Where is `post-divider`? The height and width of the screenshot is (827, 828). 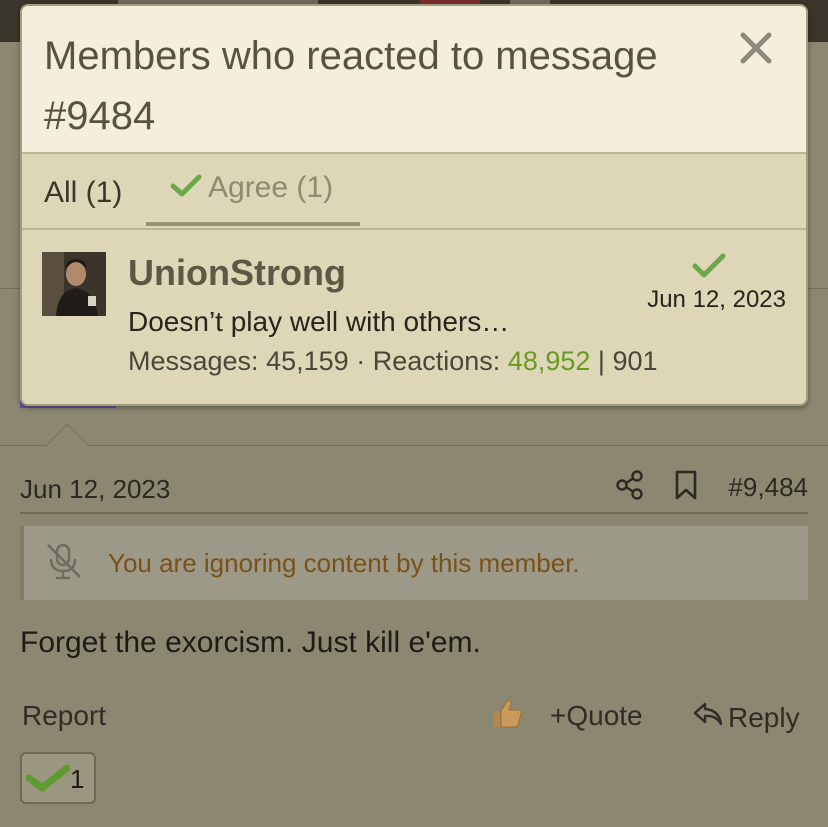 post-divider is located at coordinates (414, 445).